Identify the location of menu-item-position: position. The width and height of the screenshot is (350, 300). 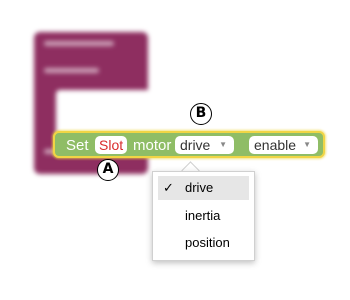
(203, 243).